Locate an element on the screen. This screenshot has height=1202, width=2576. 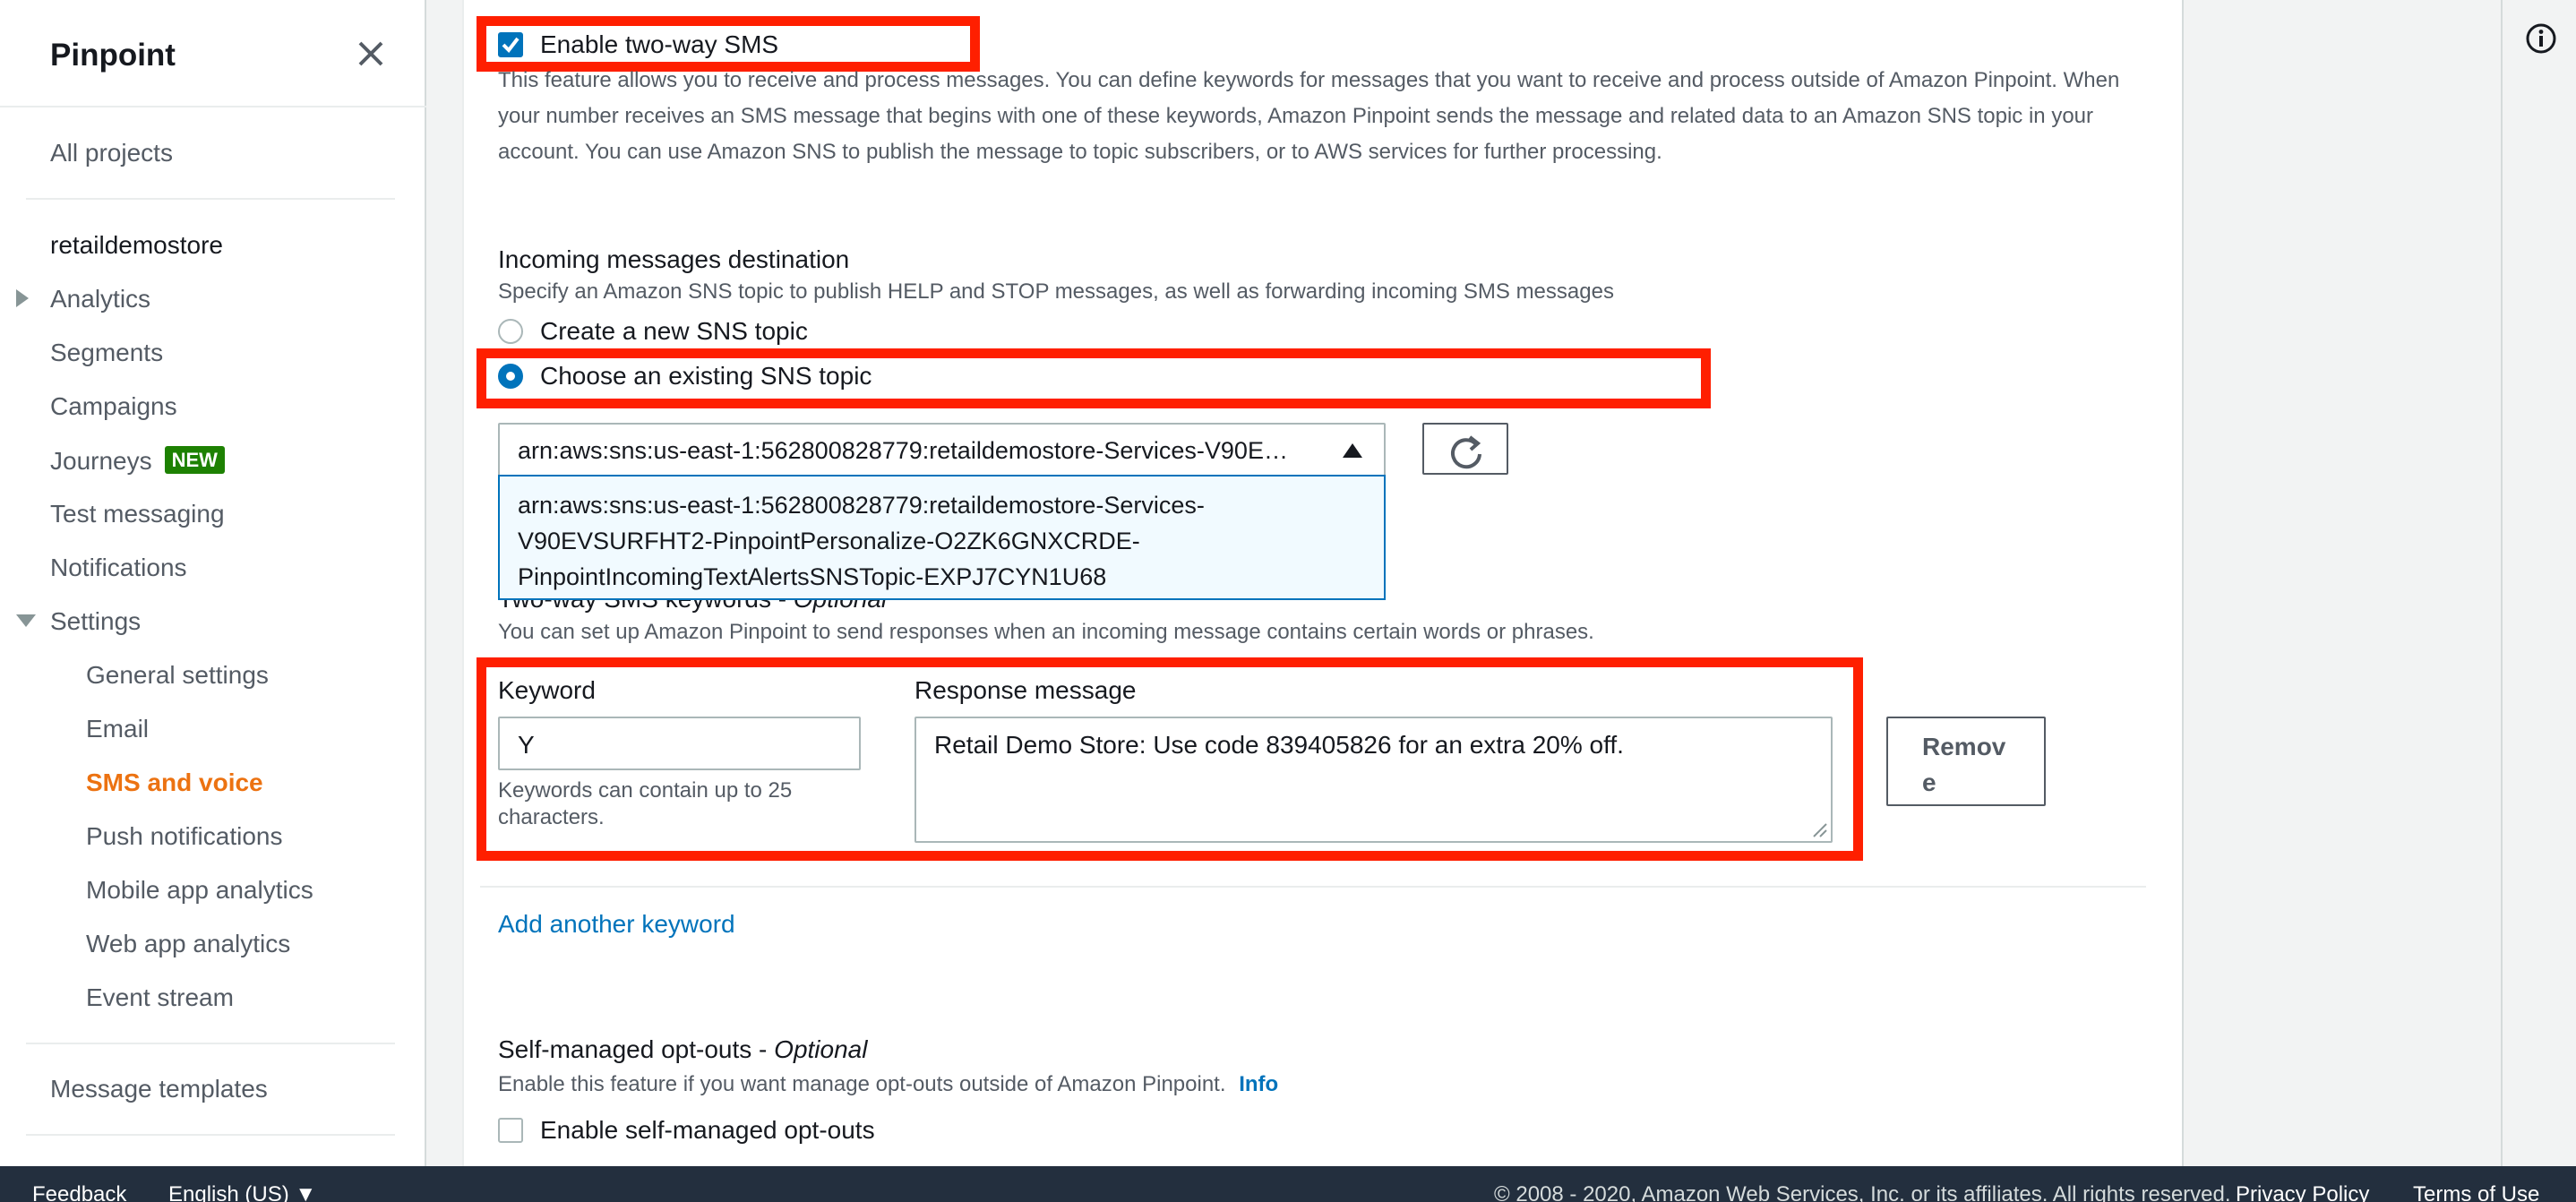
create-new-topic-radio is located at coordinates (510, 331).